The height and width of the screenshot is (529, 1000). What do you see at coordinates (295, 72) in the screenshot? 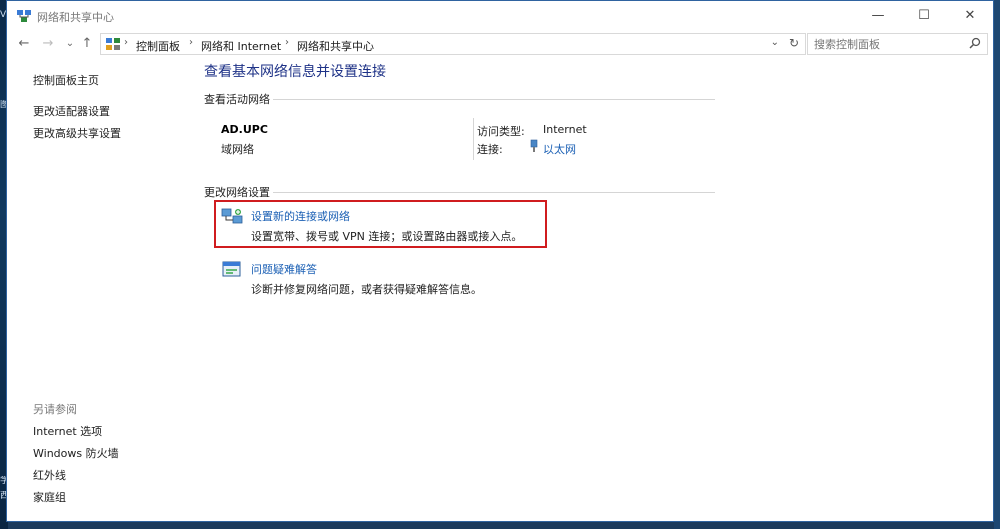
I see `page-title: 查看基本网络信息并设置连接` at bounding box center [295, 72].